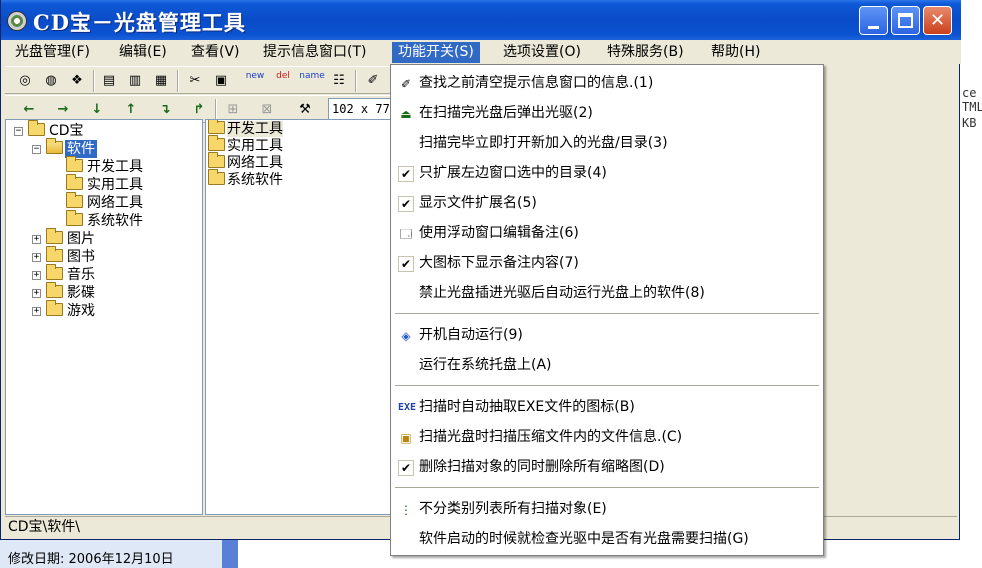 The height and width of the screenshot is (568, 982). Describe the element at coordinates (255, 129) in the screenshot. I see `list-item-label: 开发工具` at that location.